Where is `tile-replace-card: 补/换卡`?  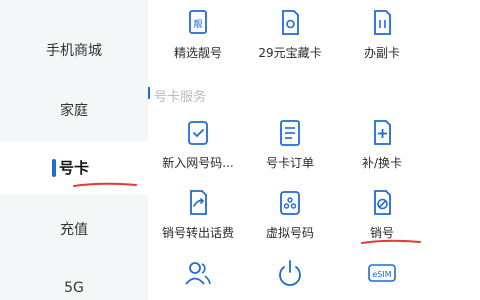
tile-replace-card: 补/换卡 is located at coordinates (382, 144).